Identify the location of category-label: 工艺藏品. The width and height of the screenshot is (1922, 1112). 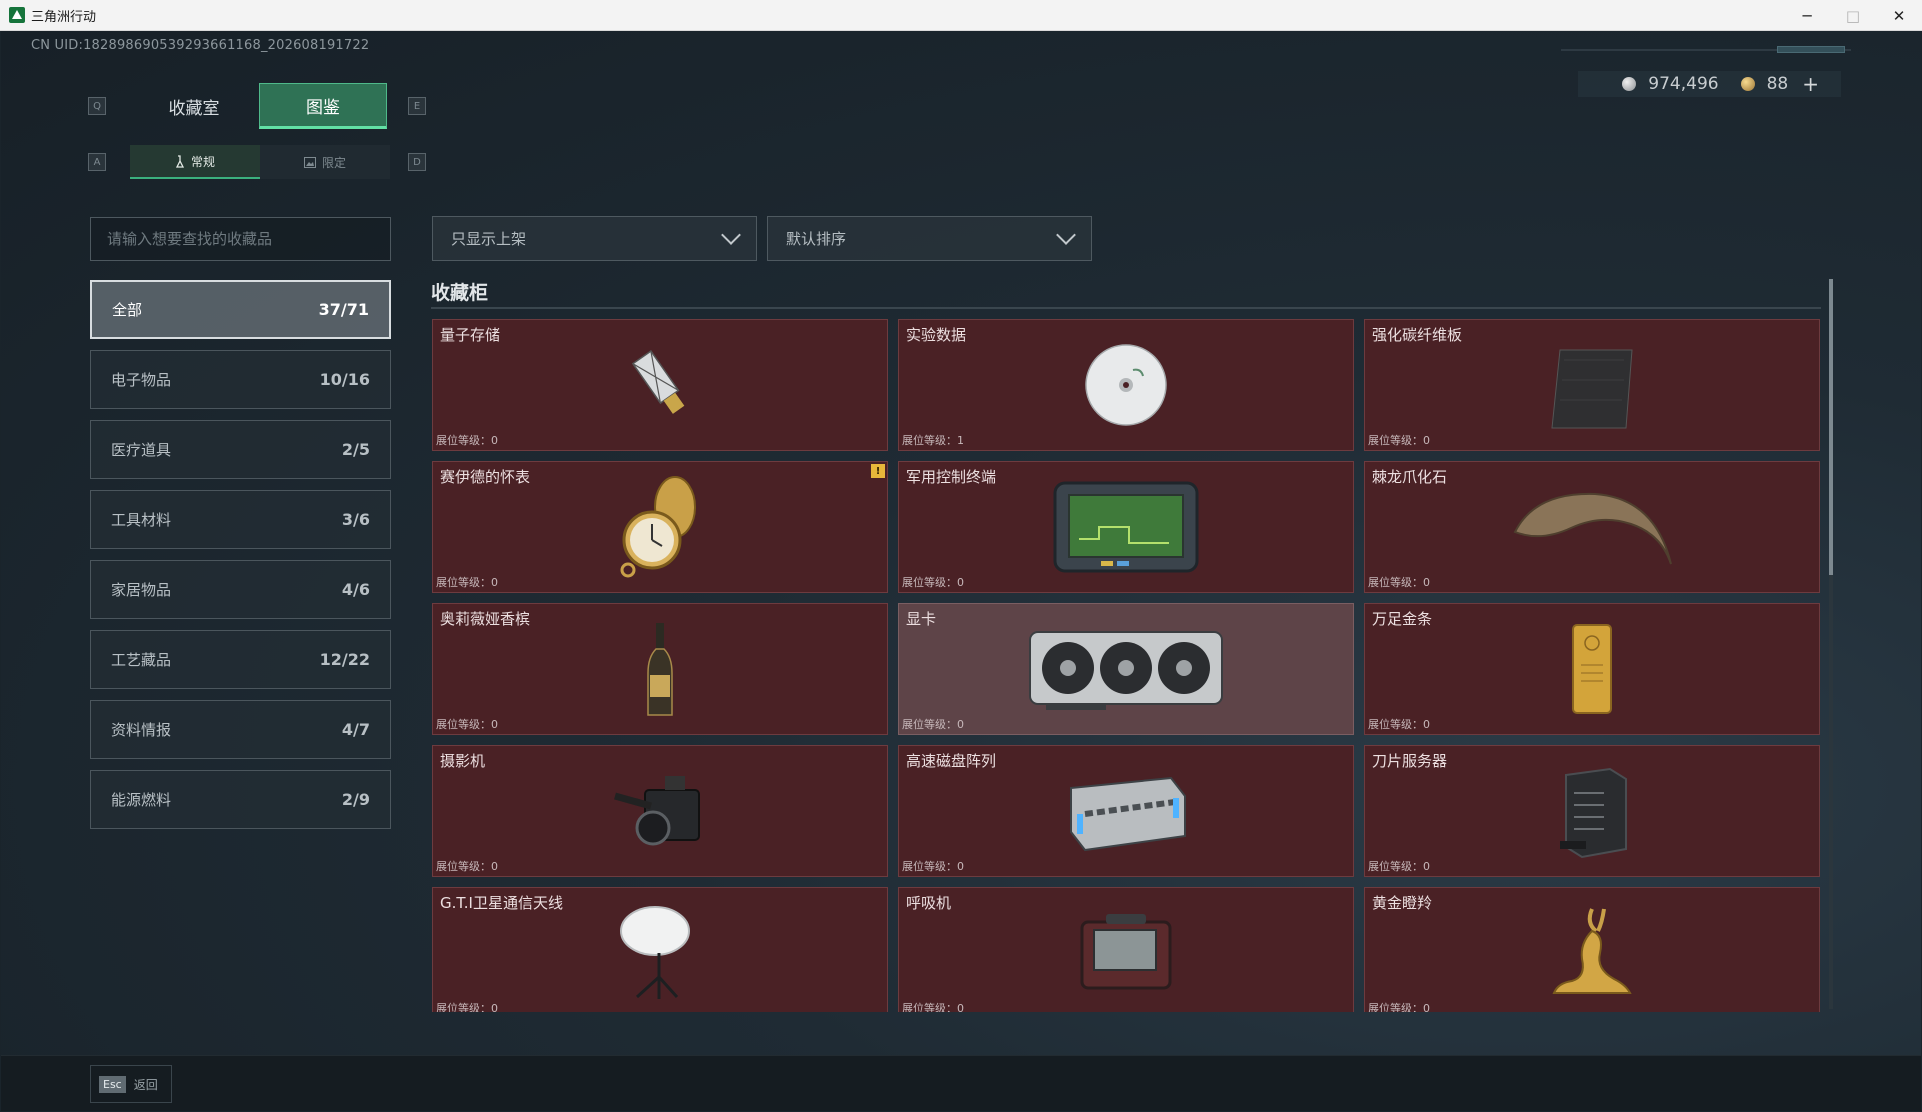
(141, 660).